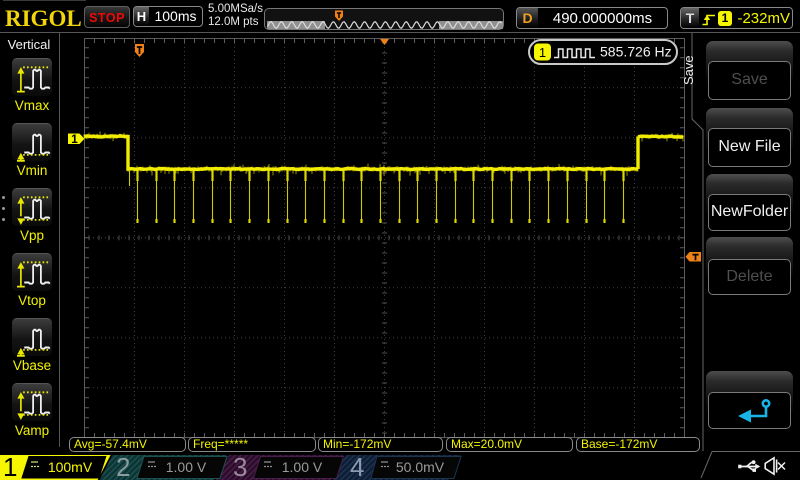 The width and height of the screenshot is (800, 480). Describe the element at coordinates (240, 466) in the screenshot. I see `svg-text: 3` at that location.